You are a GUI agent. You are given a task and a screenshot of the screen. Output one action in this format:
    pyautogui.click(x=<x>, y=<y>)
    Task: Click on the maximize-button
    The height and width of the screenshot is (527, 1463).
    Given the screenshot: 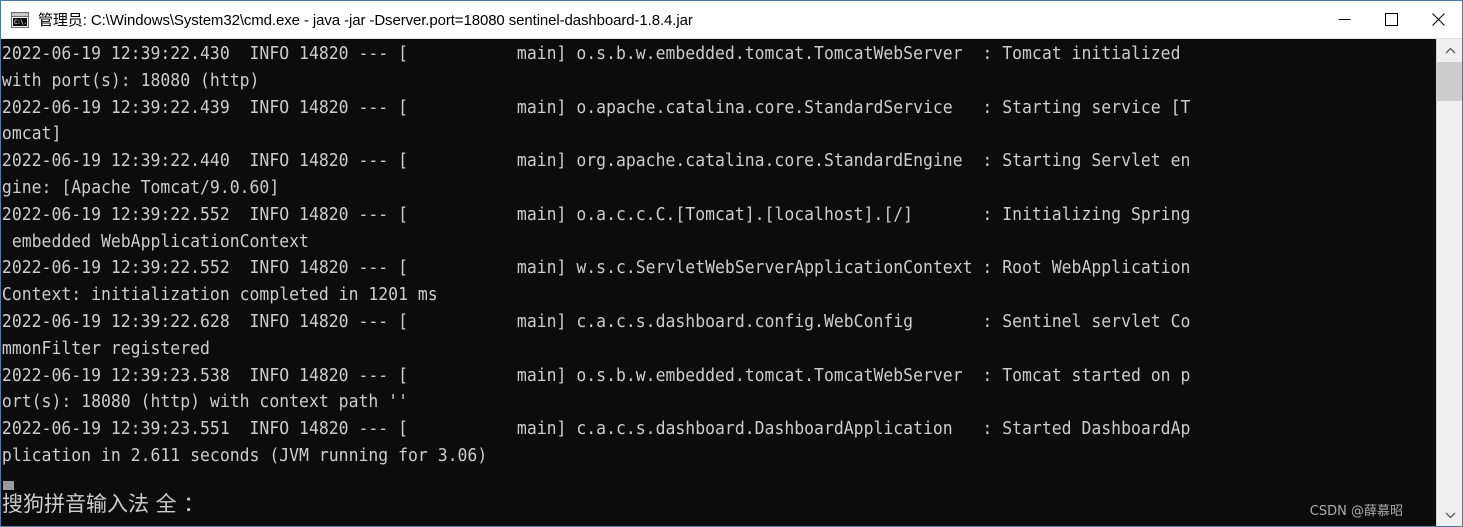 What is the action you would take?
    pyautogui.click(x=1391, y=20)
    